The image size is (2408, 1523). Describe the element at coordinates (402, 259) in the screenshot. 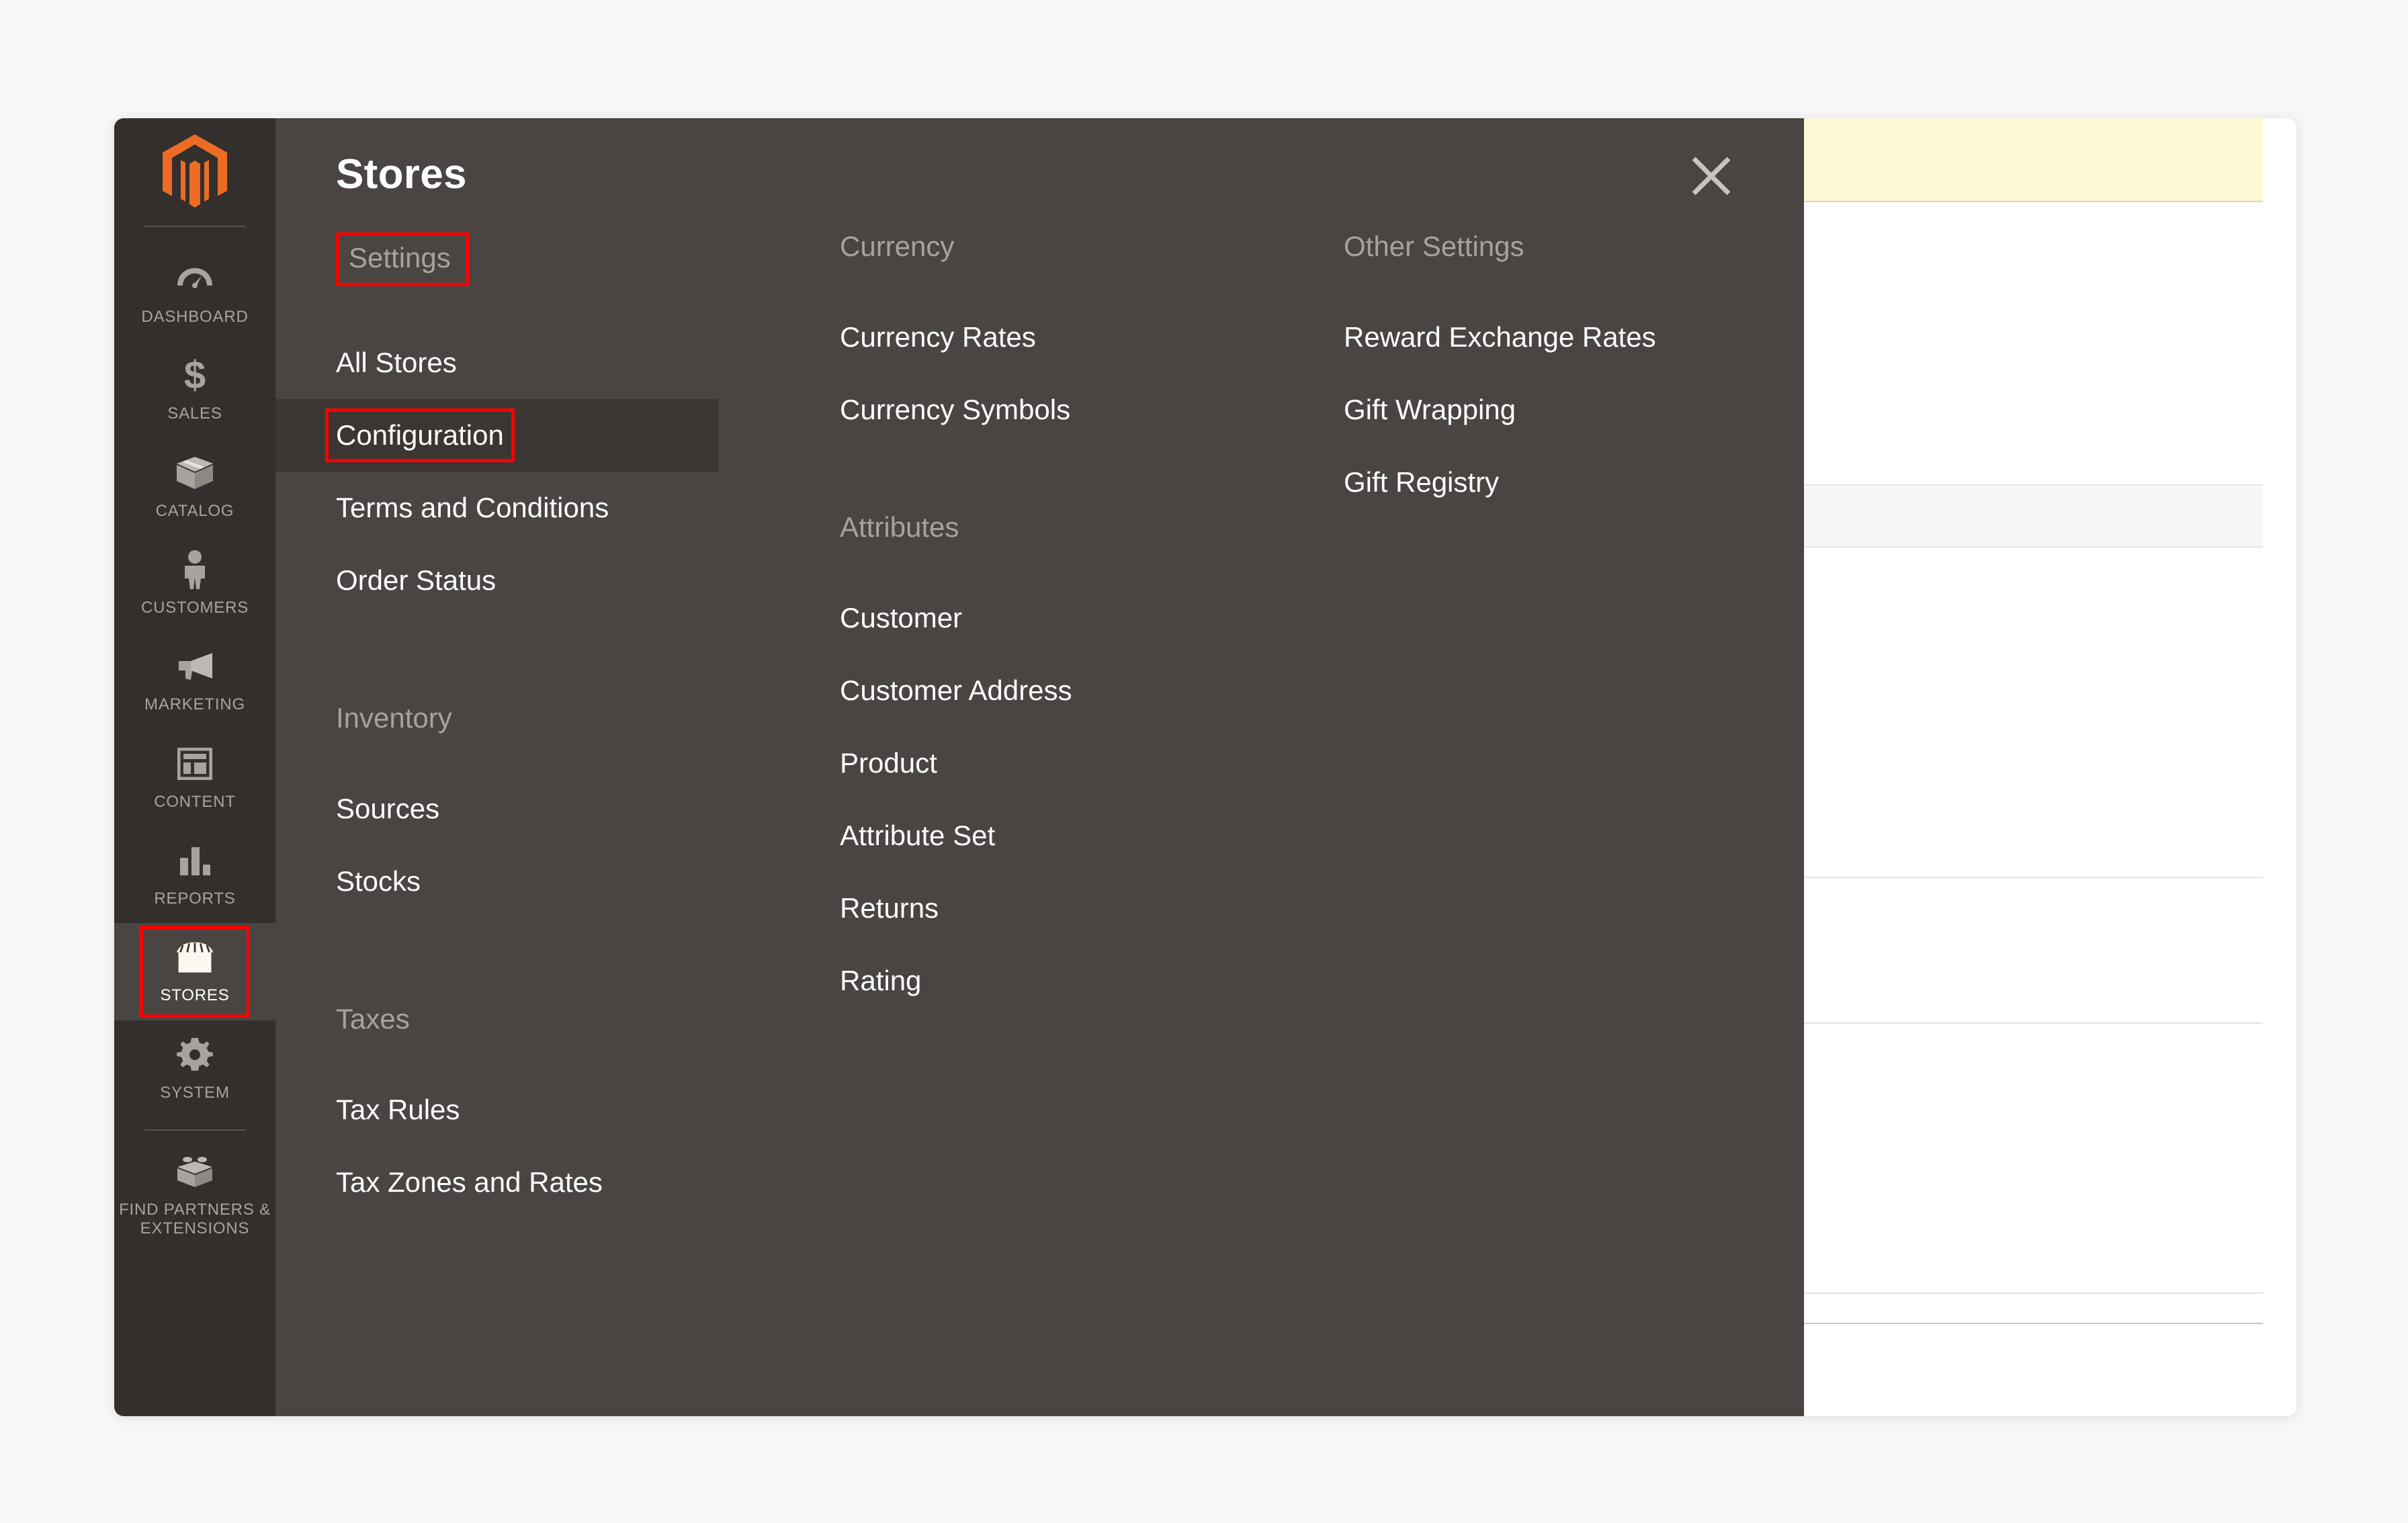

I see `menu-group-title-settings: Settings` at that location.